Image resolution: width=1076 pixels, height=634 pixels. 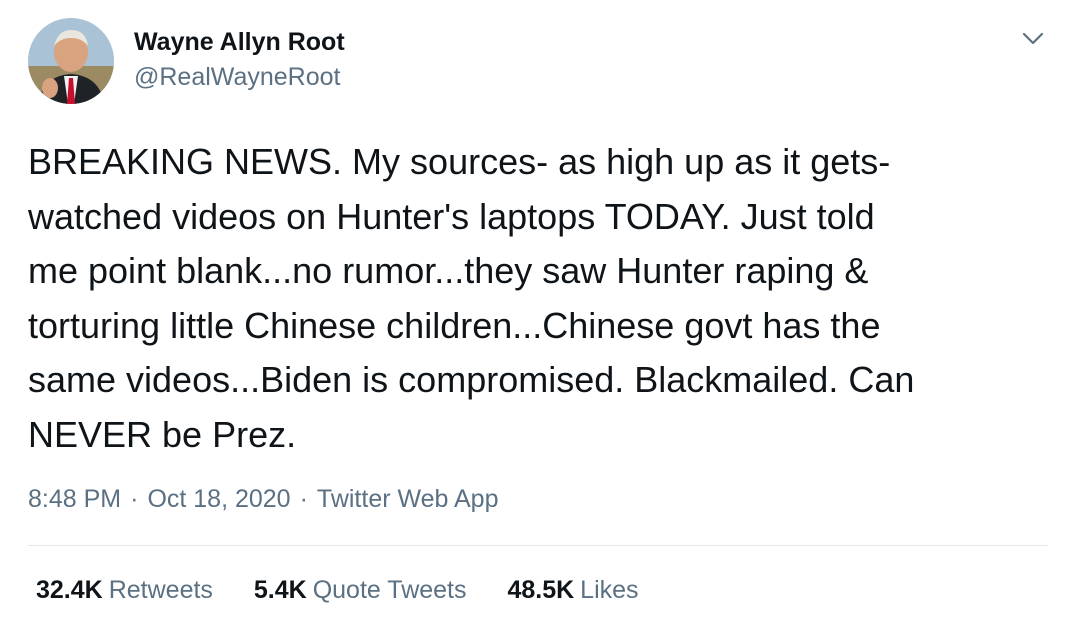 I want to click on quote-tweets-label: Quote Tweets, so click(x=389, y=590).